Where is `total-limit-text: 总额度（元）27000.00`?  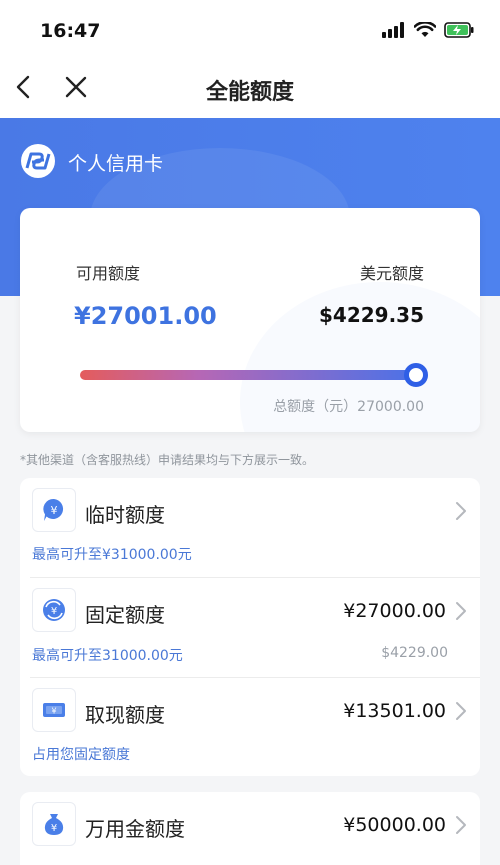
total-limit-text: 总额度（元）27000.00 is located at coordinates (348, 407).